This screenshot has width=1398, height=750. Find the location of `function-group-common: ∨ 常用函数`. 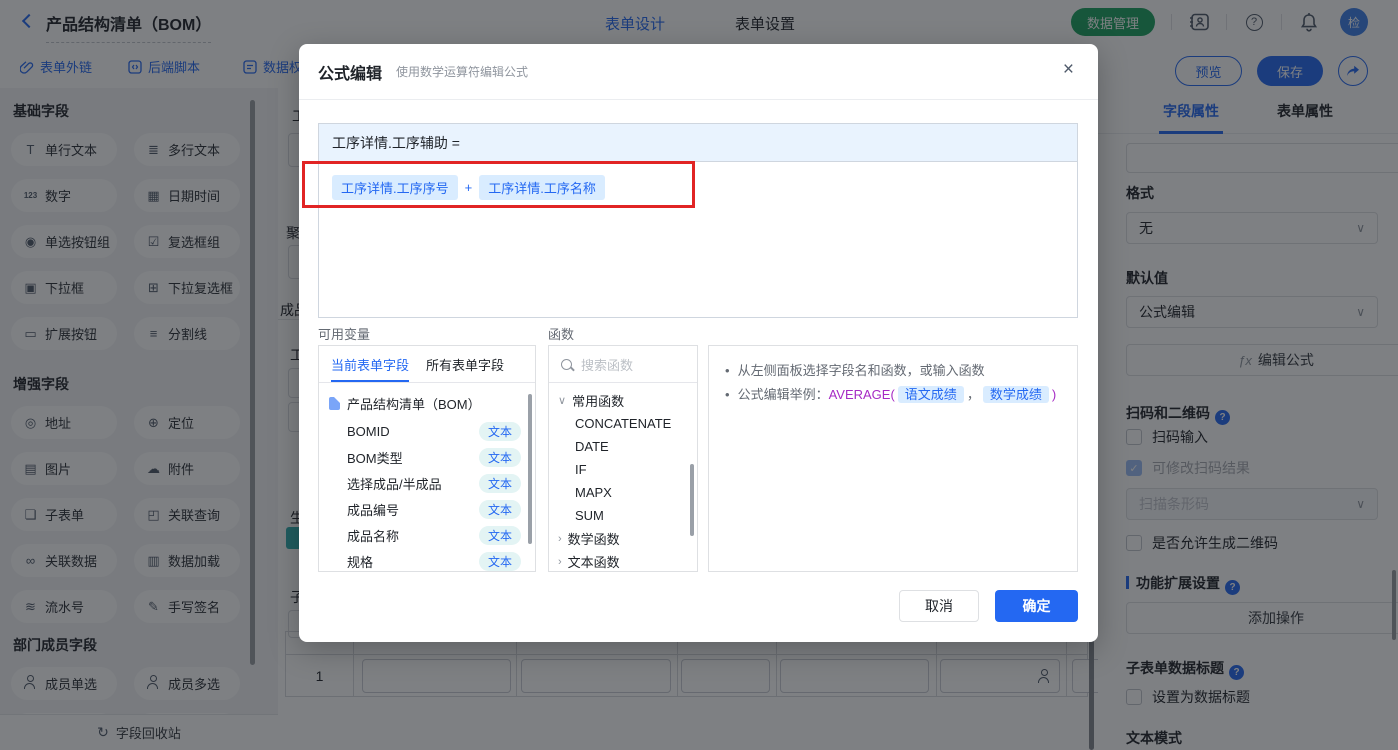

function-group-common: ∨ 常用函数 is located at coordinates (623, 400).